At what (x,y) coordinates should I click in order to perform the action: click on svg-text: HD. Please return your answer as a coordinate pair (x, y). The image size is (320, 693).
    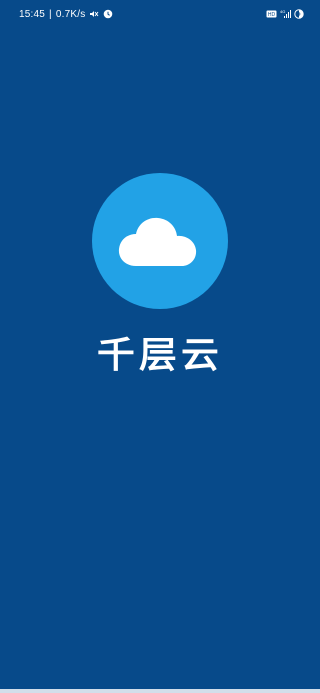
    Looking at the image, I should click on (272, 15).